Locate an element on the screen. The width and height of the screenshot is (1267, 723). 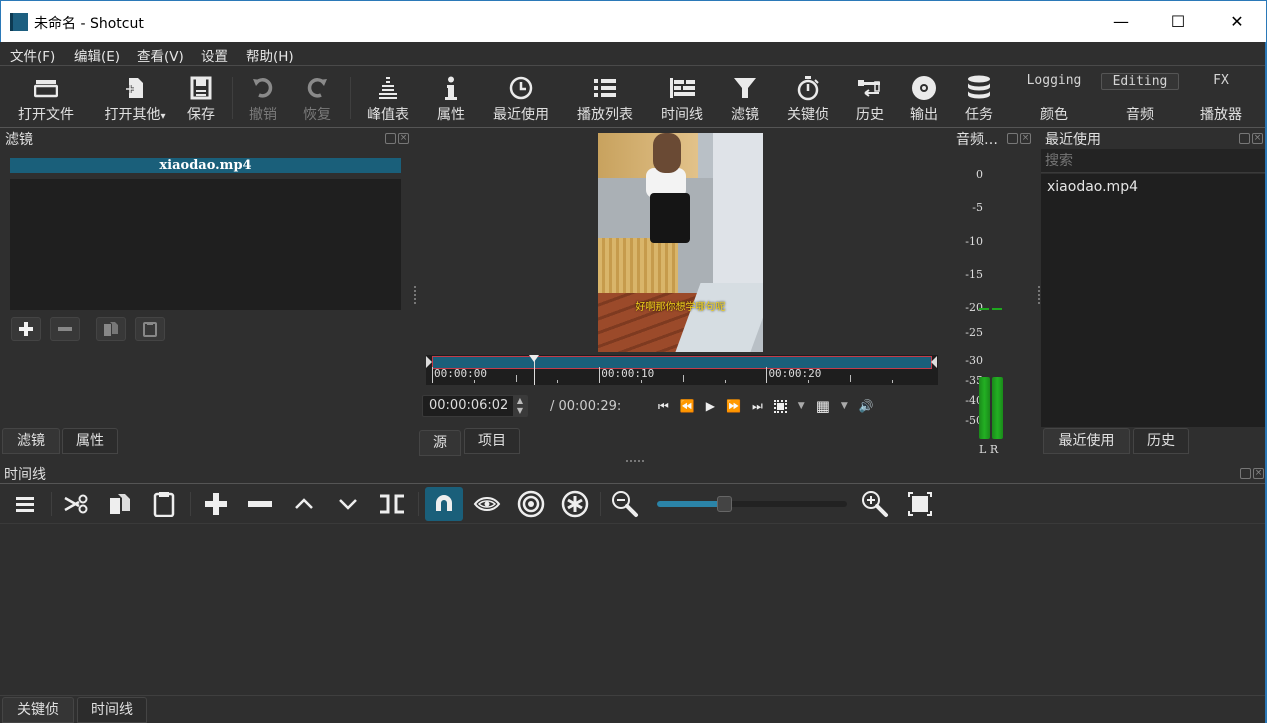
play-icon: ▶ is located at coordinates (710, 406).